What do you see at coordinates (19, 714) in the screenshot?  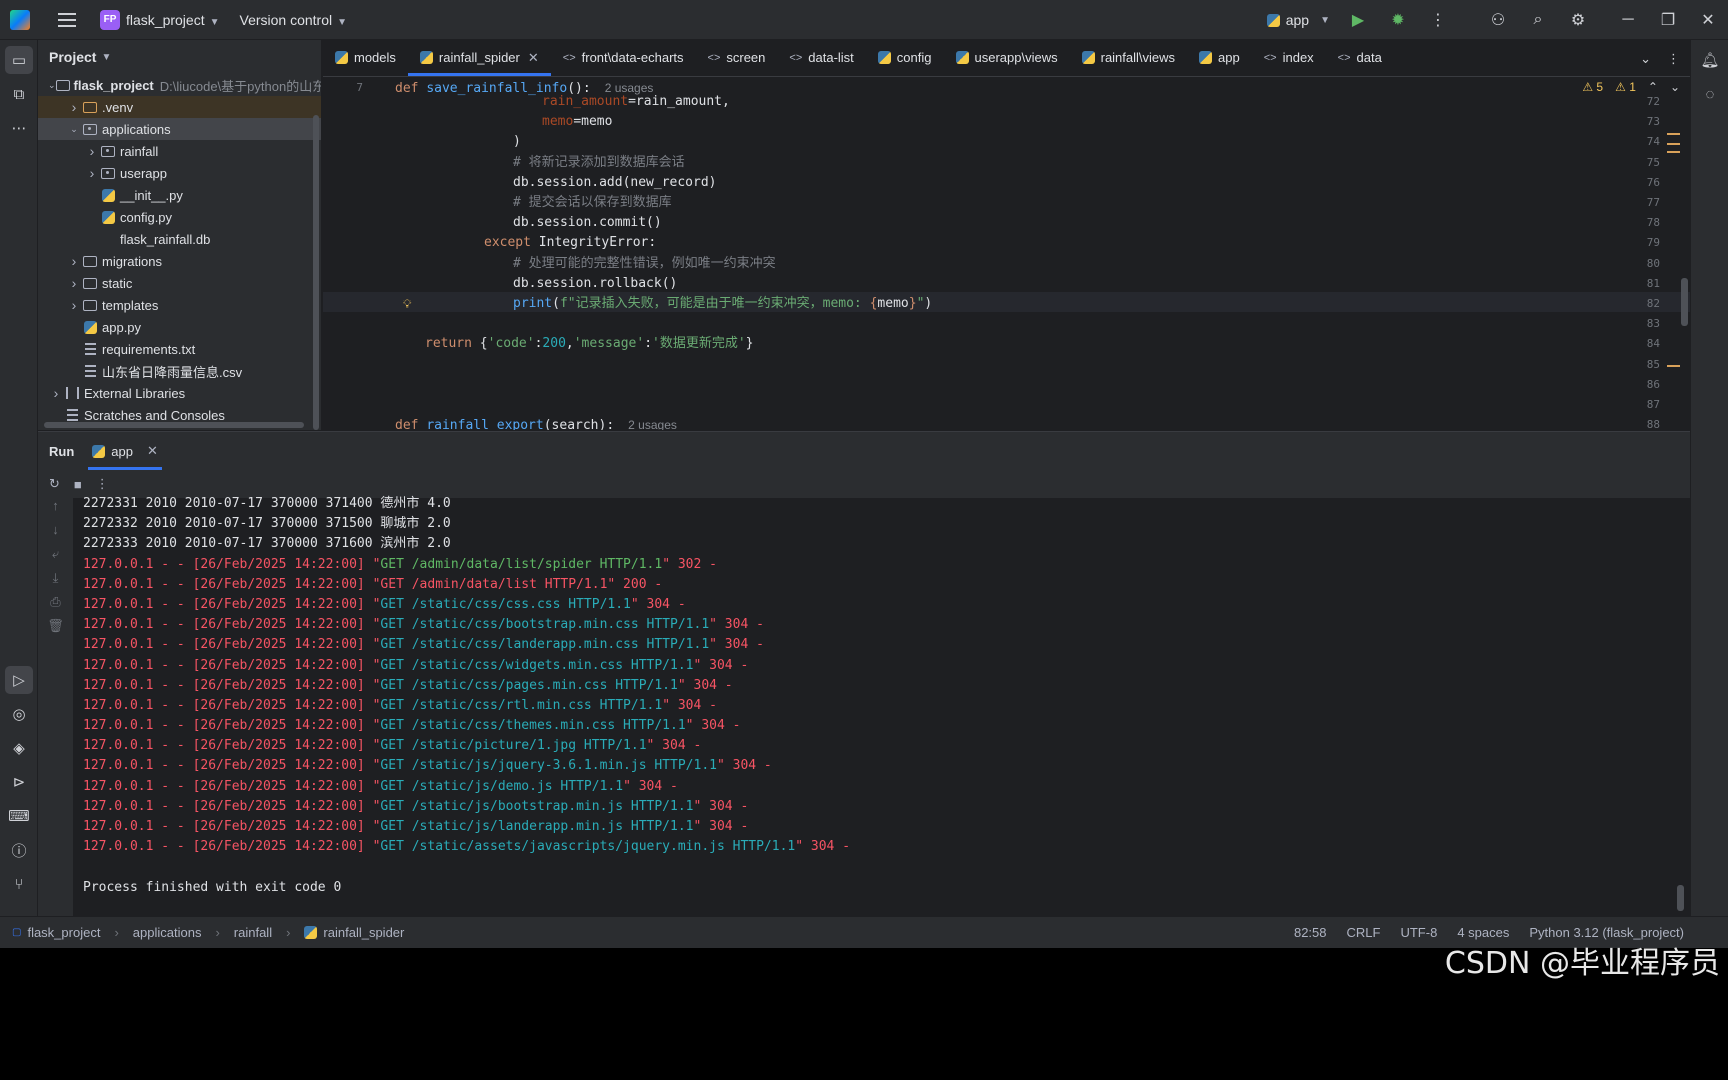 I see `python-console-icon: ◎` at bounding box center [19, 714].